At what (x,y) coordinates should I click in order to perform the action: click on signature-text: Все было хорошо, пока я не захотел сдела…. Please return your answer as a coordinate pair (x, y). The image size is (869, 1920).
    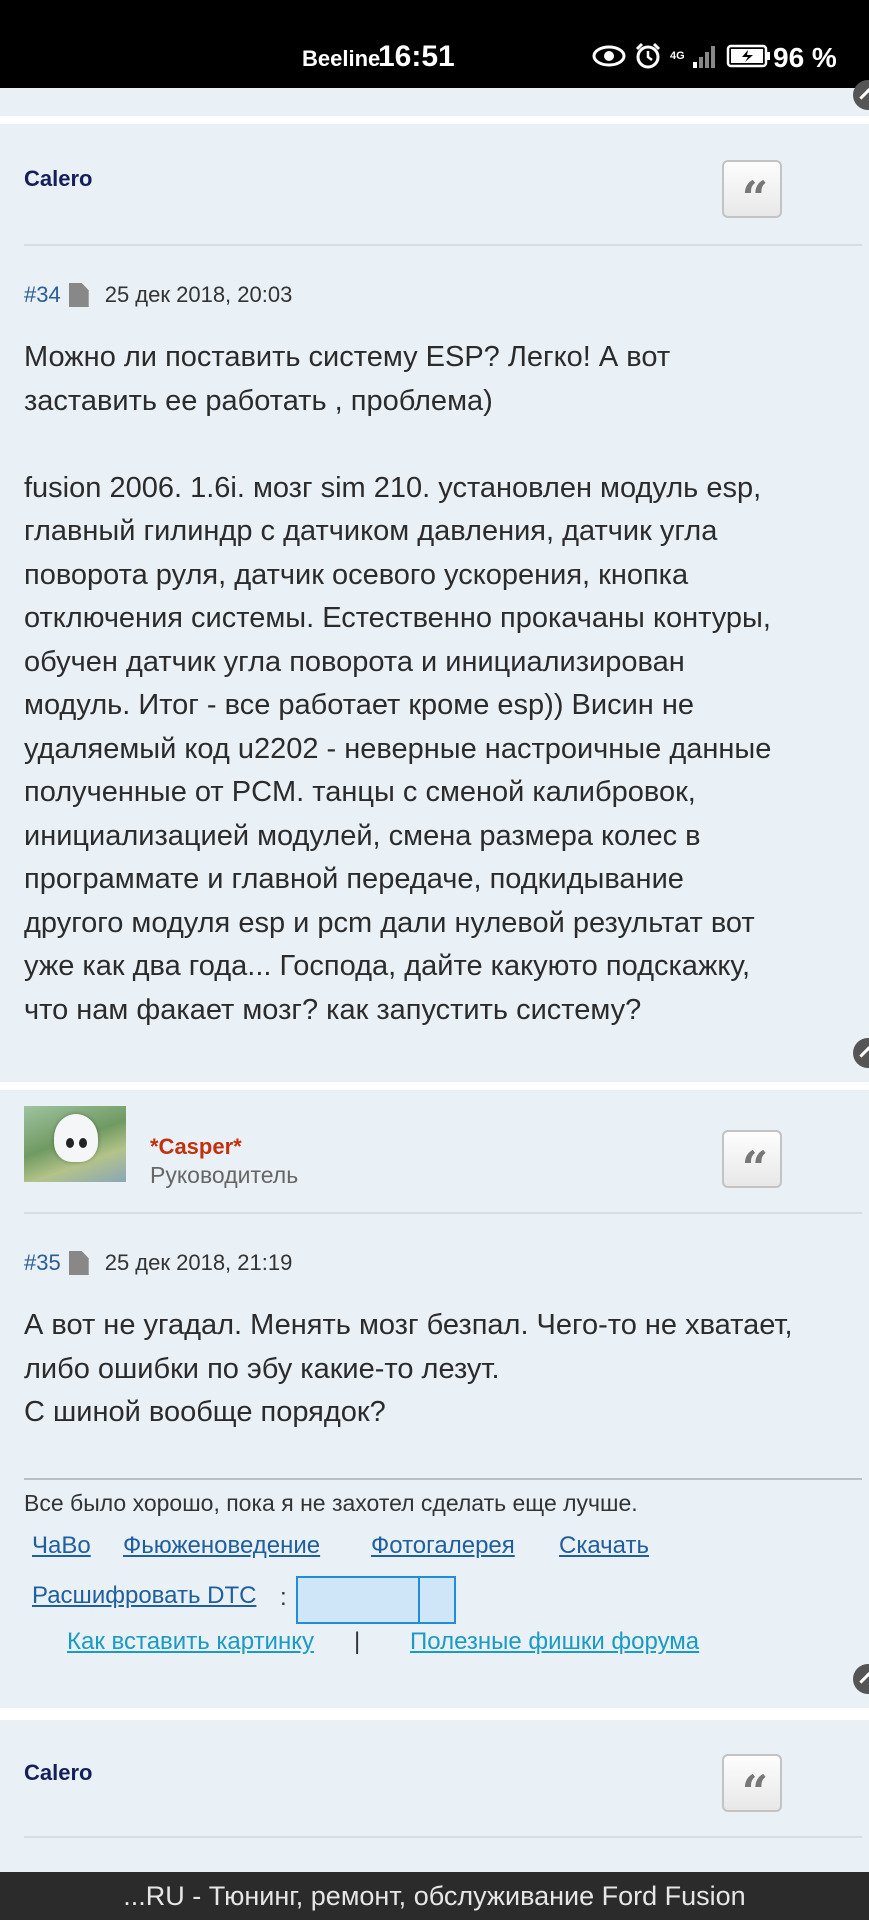
    Looking at the image, I should click on (331, 1503).